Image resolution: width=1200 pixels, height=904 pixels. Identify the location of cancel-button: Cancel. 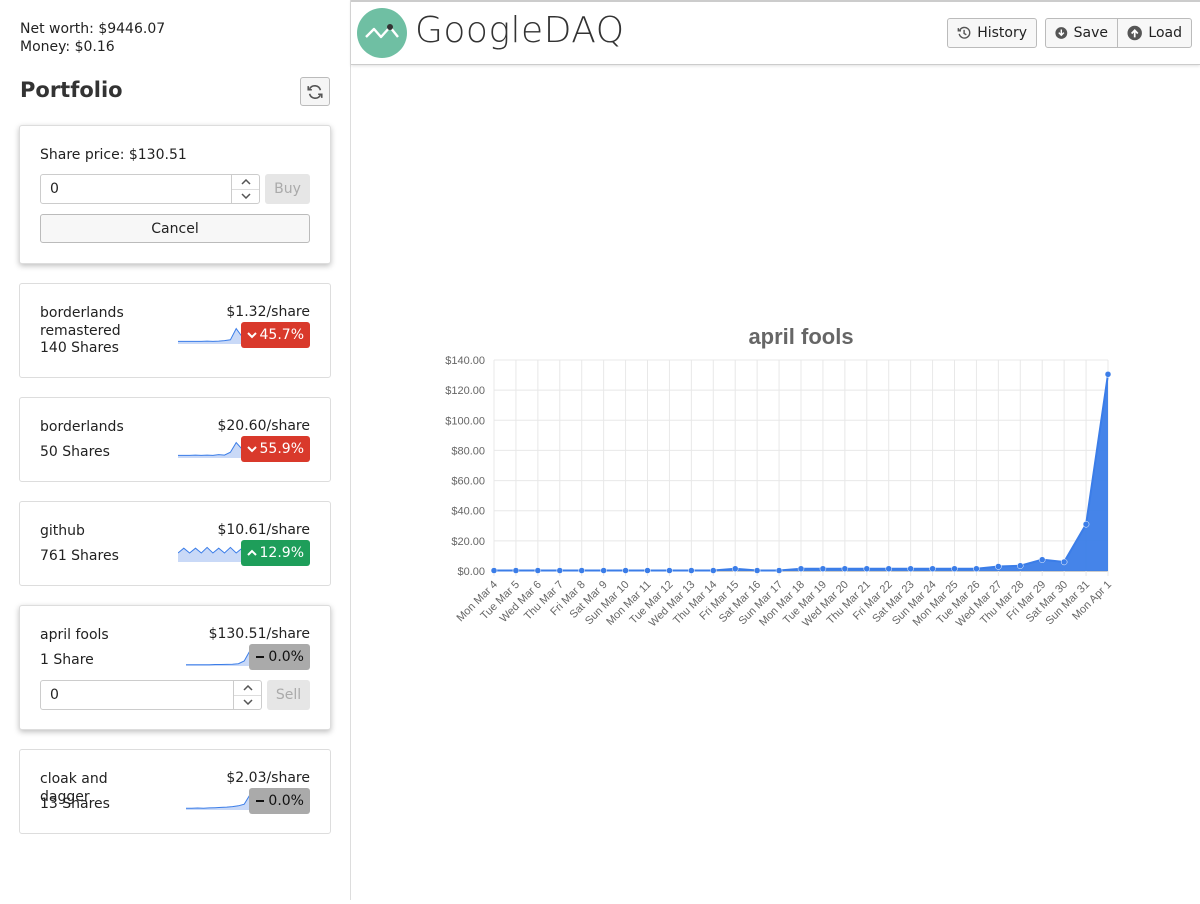
(175, 228).